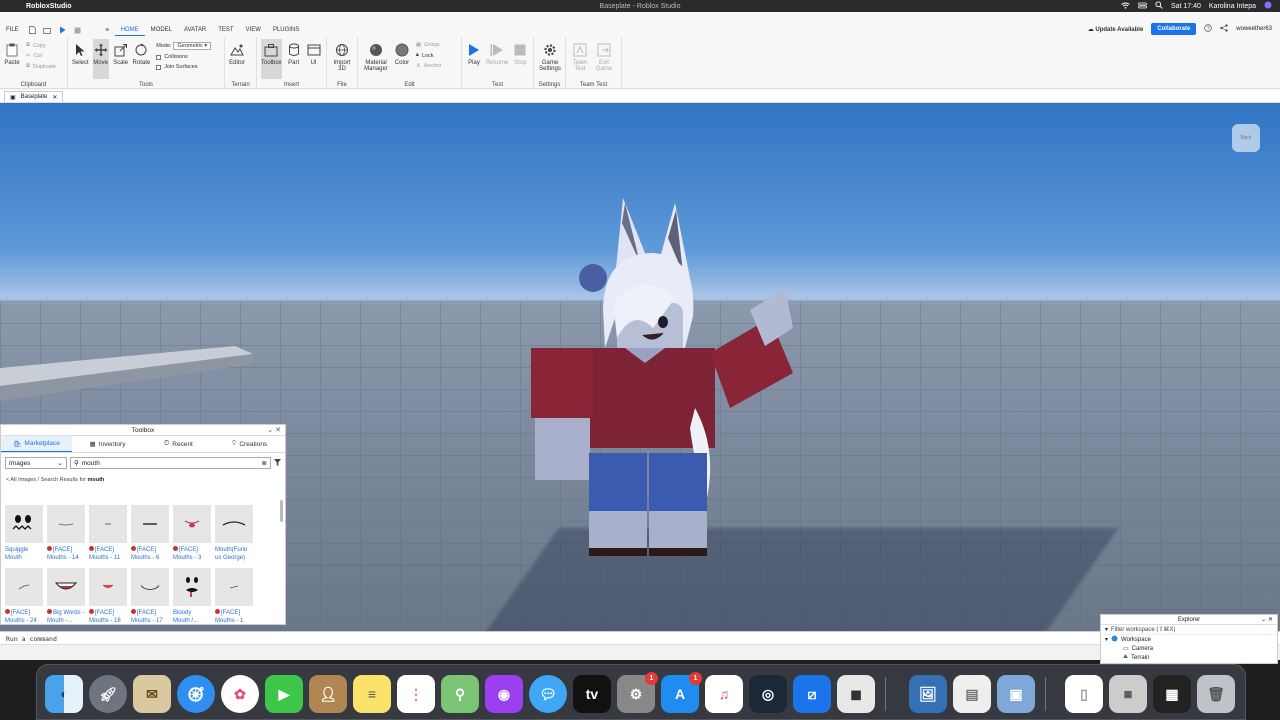 The width and height of the screenshot is (1280, 720). What do you see at coordinates (812, 694) in the screenshot?
I see `roblox-studio-icon: ⧄` at bounding box center [812, 694].